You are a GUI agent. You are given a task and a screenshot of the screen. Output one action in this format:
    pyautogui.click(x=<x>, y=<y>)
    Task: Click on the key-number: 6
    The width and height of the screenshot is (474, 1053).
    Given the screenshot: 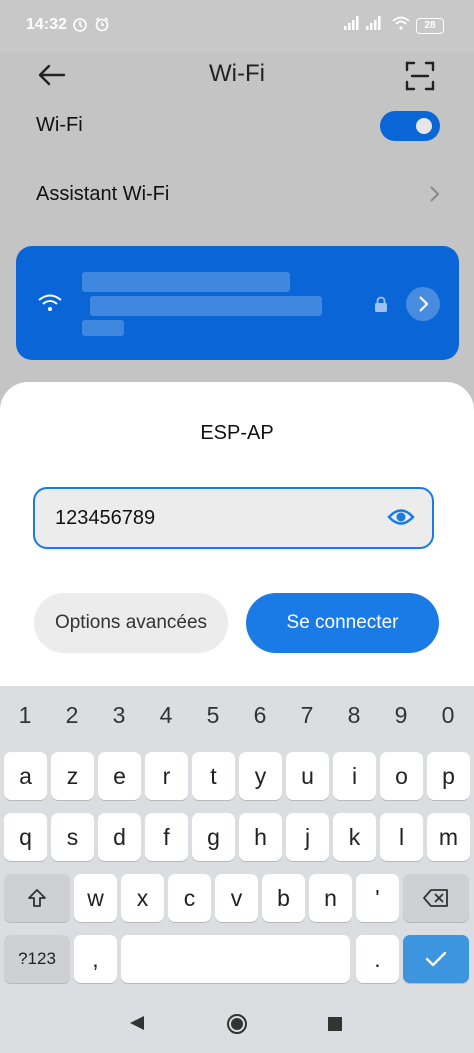 What is the action you would take?
    pyautogui.click(x=260, y=715)
    